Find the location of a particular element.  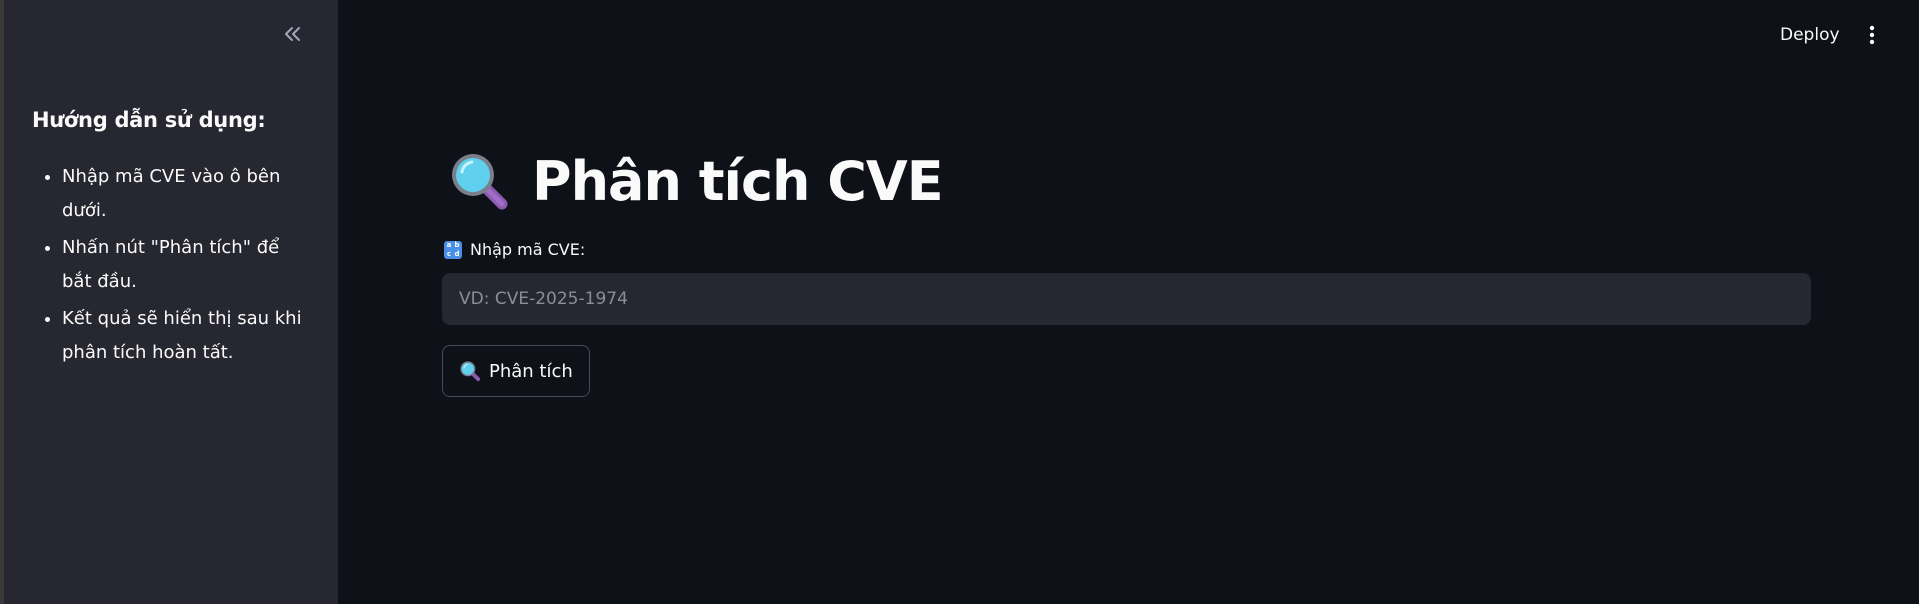

main-menu-button is located at coordinates (1872, 35).